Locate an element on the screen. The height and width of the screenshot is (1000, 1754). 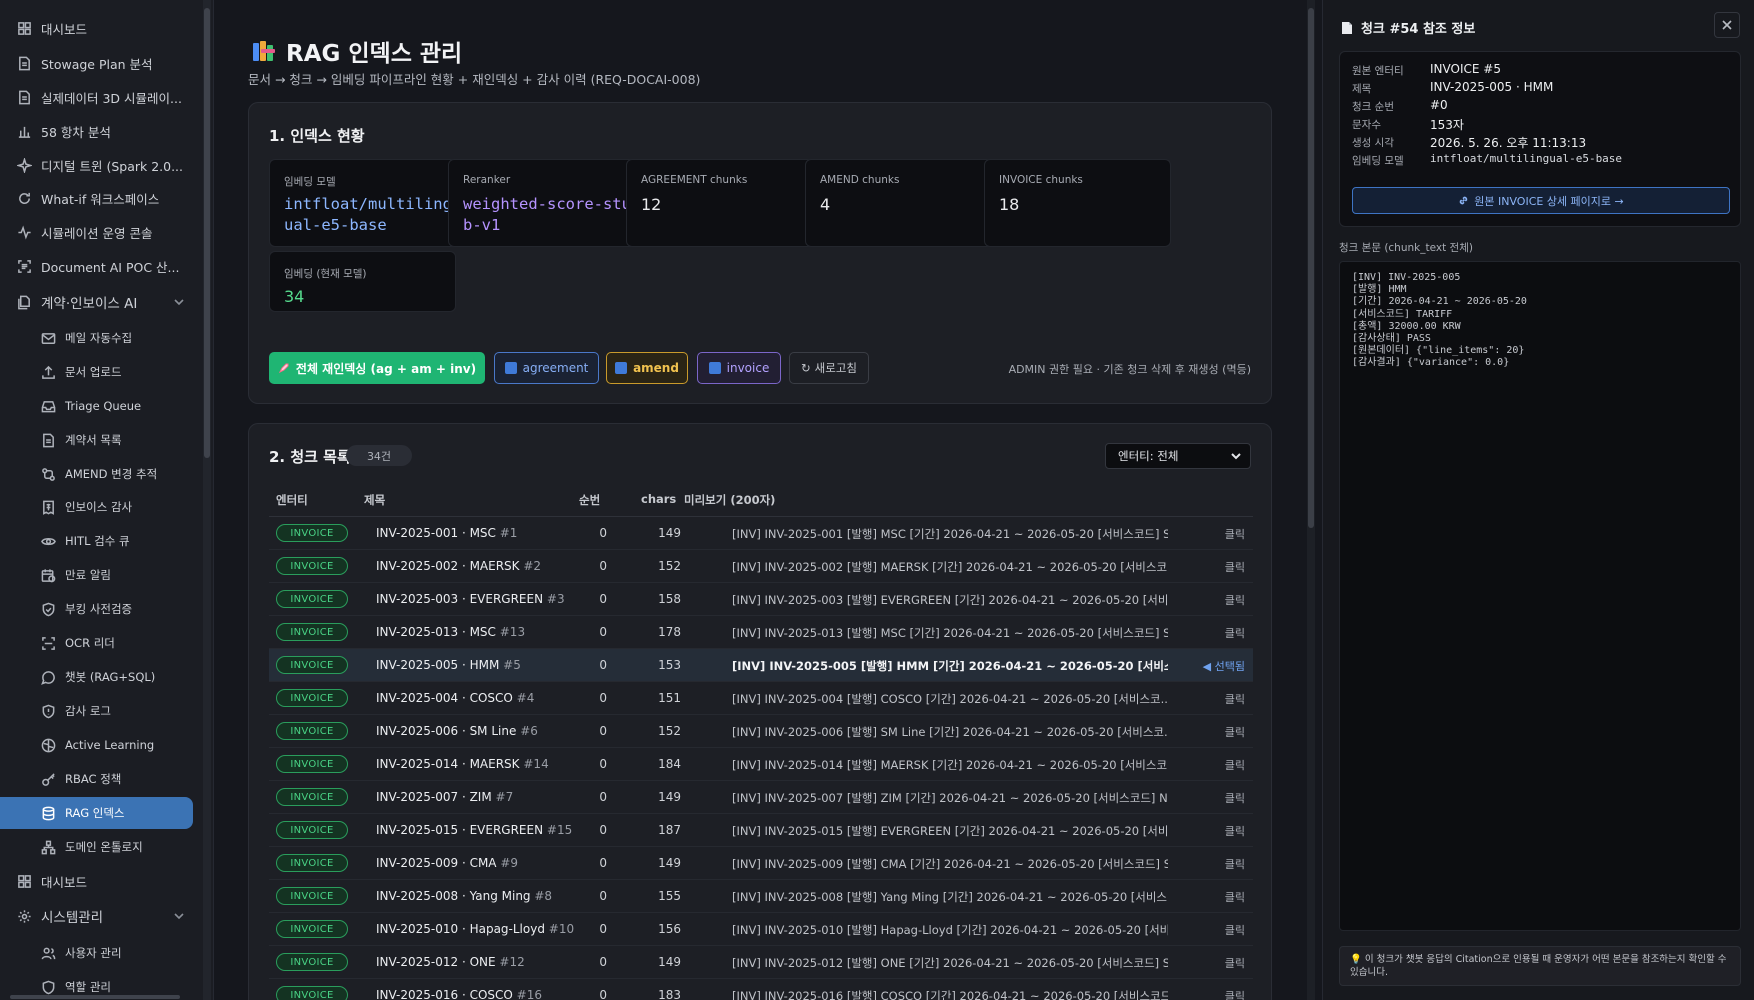
row-action: ◀ 선택됨 is located at coordinates (1224, 666).